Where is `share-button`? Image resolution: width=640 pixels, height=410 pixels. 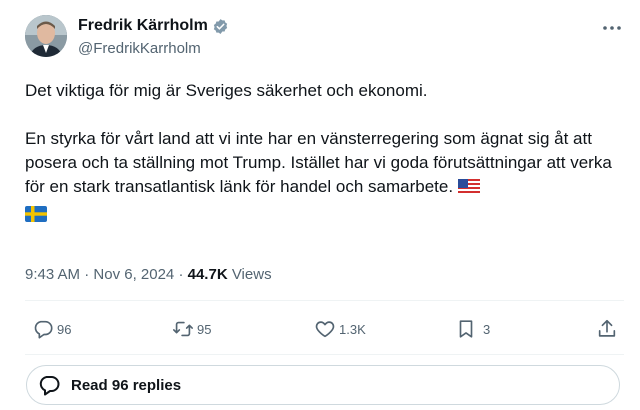 share-button is located at coordinates (607, 329).